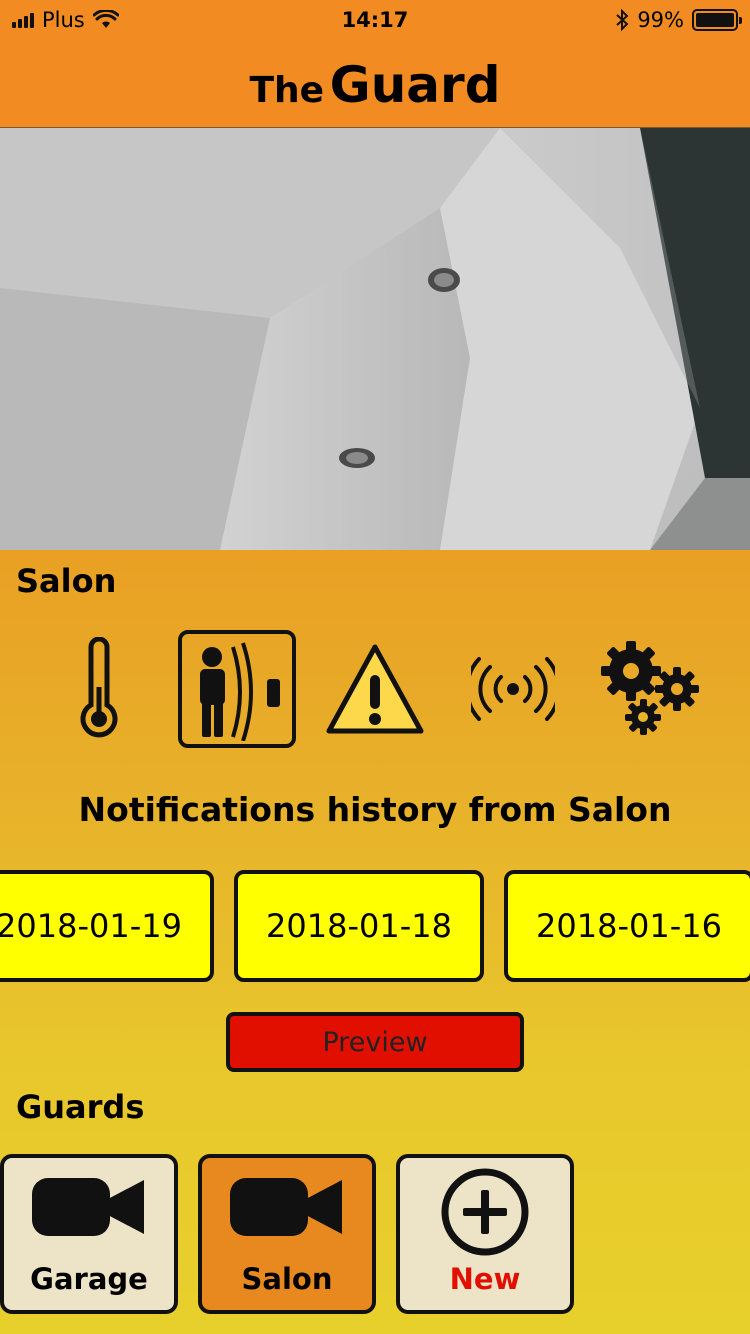 The height and width of the screenshot is (1334, 750). I want to click on guard-tile-label: Salon, so click(287, 1279).